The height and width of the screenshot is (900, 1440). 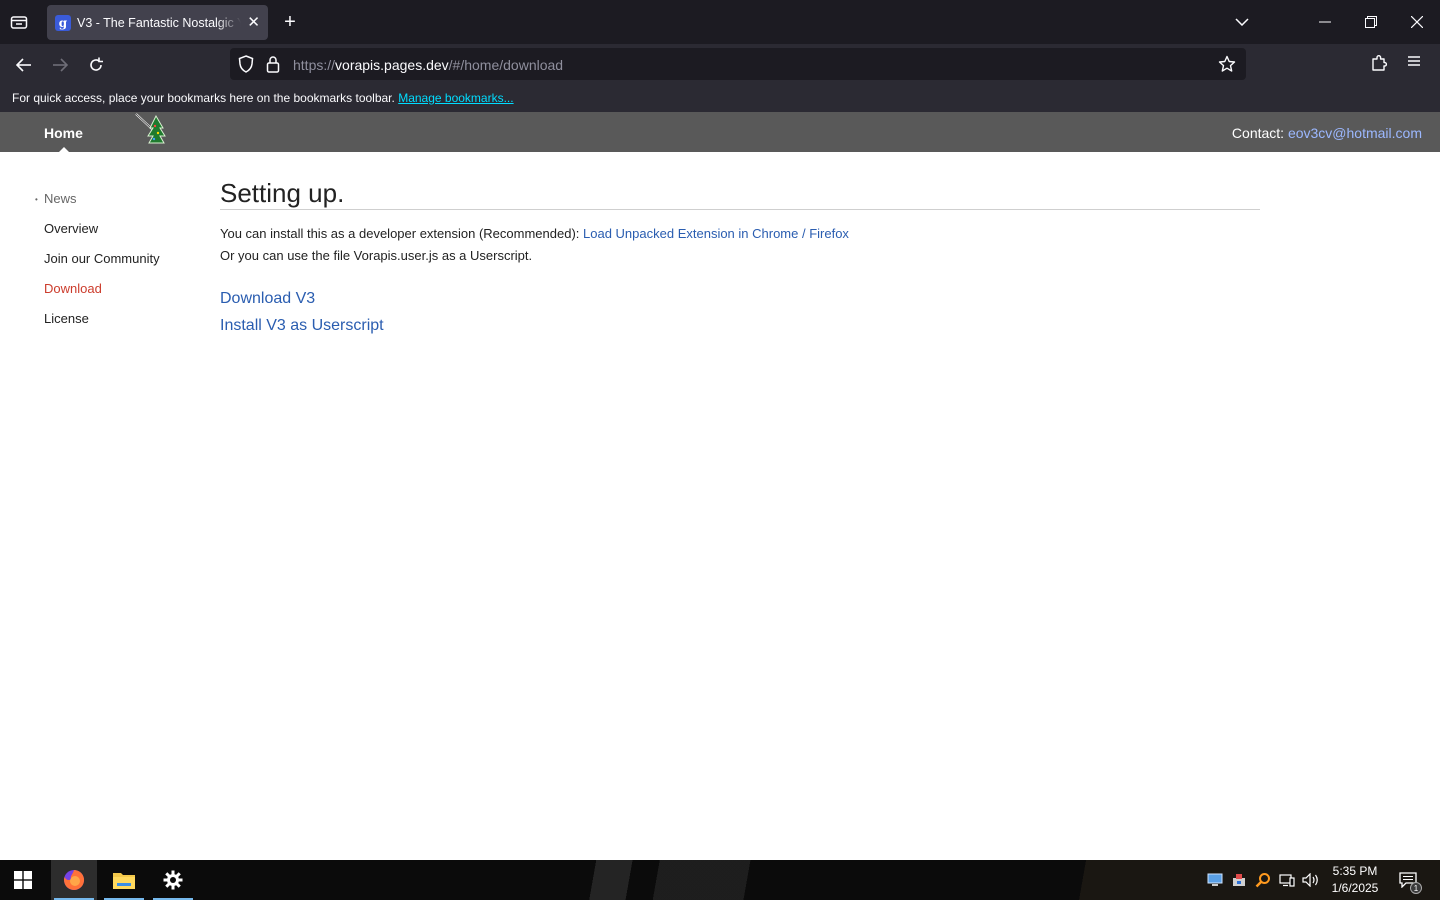 I want to click on page-title: Setting up., so click(x=282, y=193).